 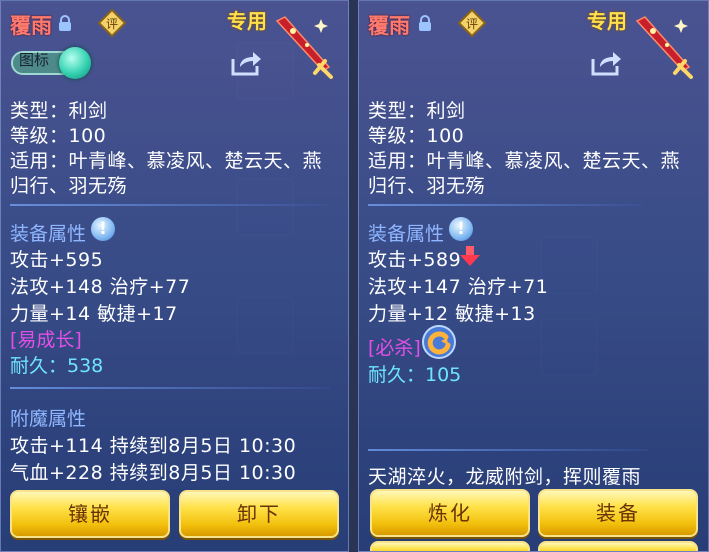 What do you see at coordinates (415, 260) in the screenshot?
I see `stat-attack: 攻击+589` at bounding box center [415, 260].